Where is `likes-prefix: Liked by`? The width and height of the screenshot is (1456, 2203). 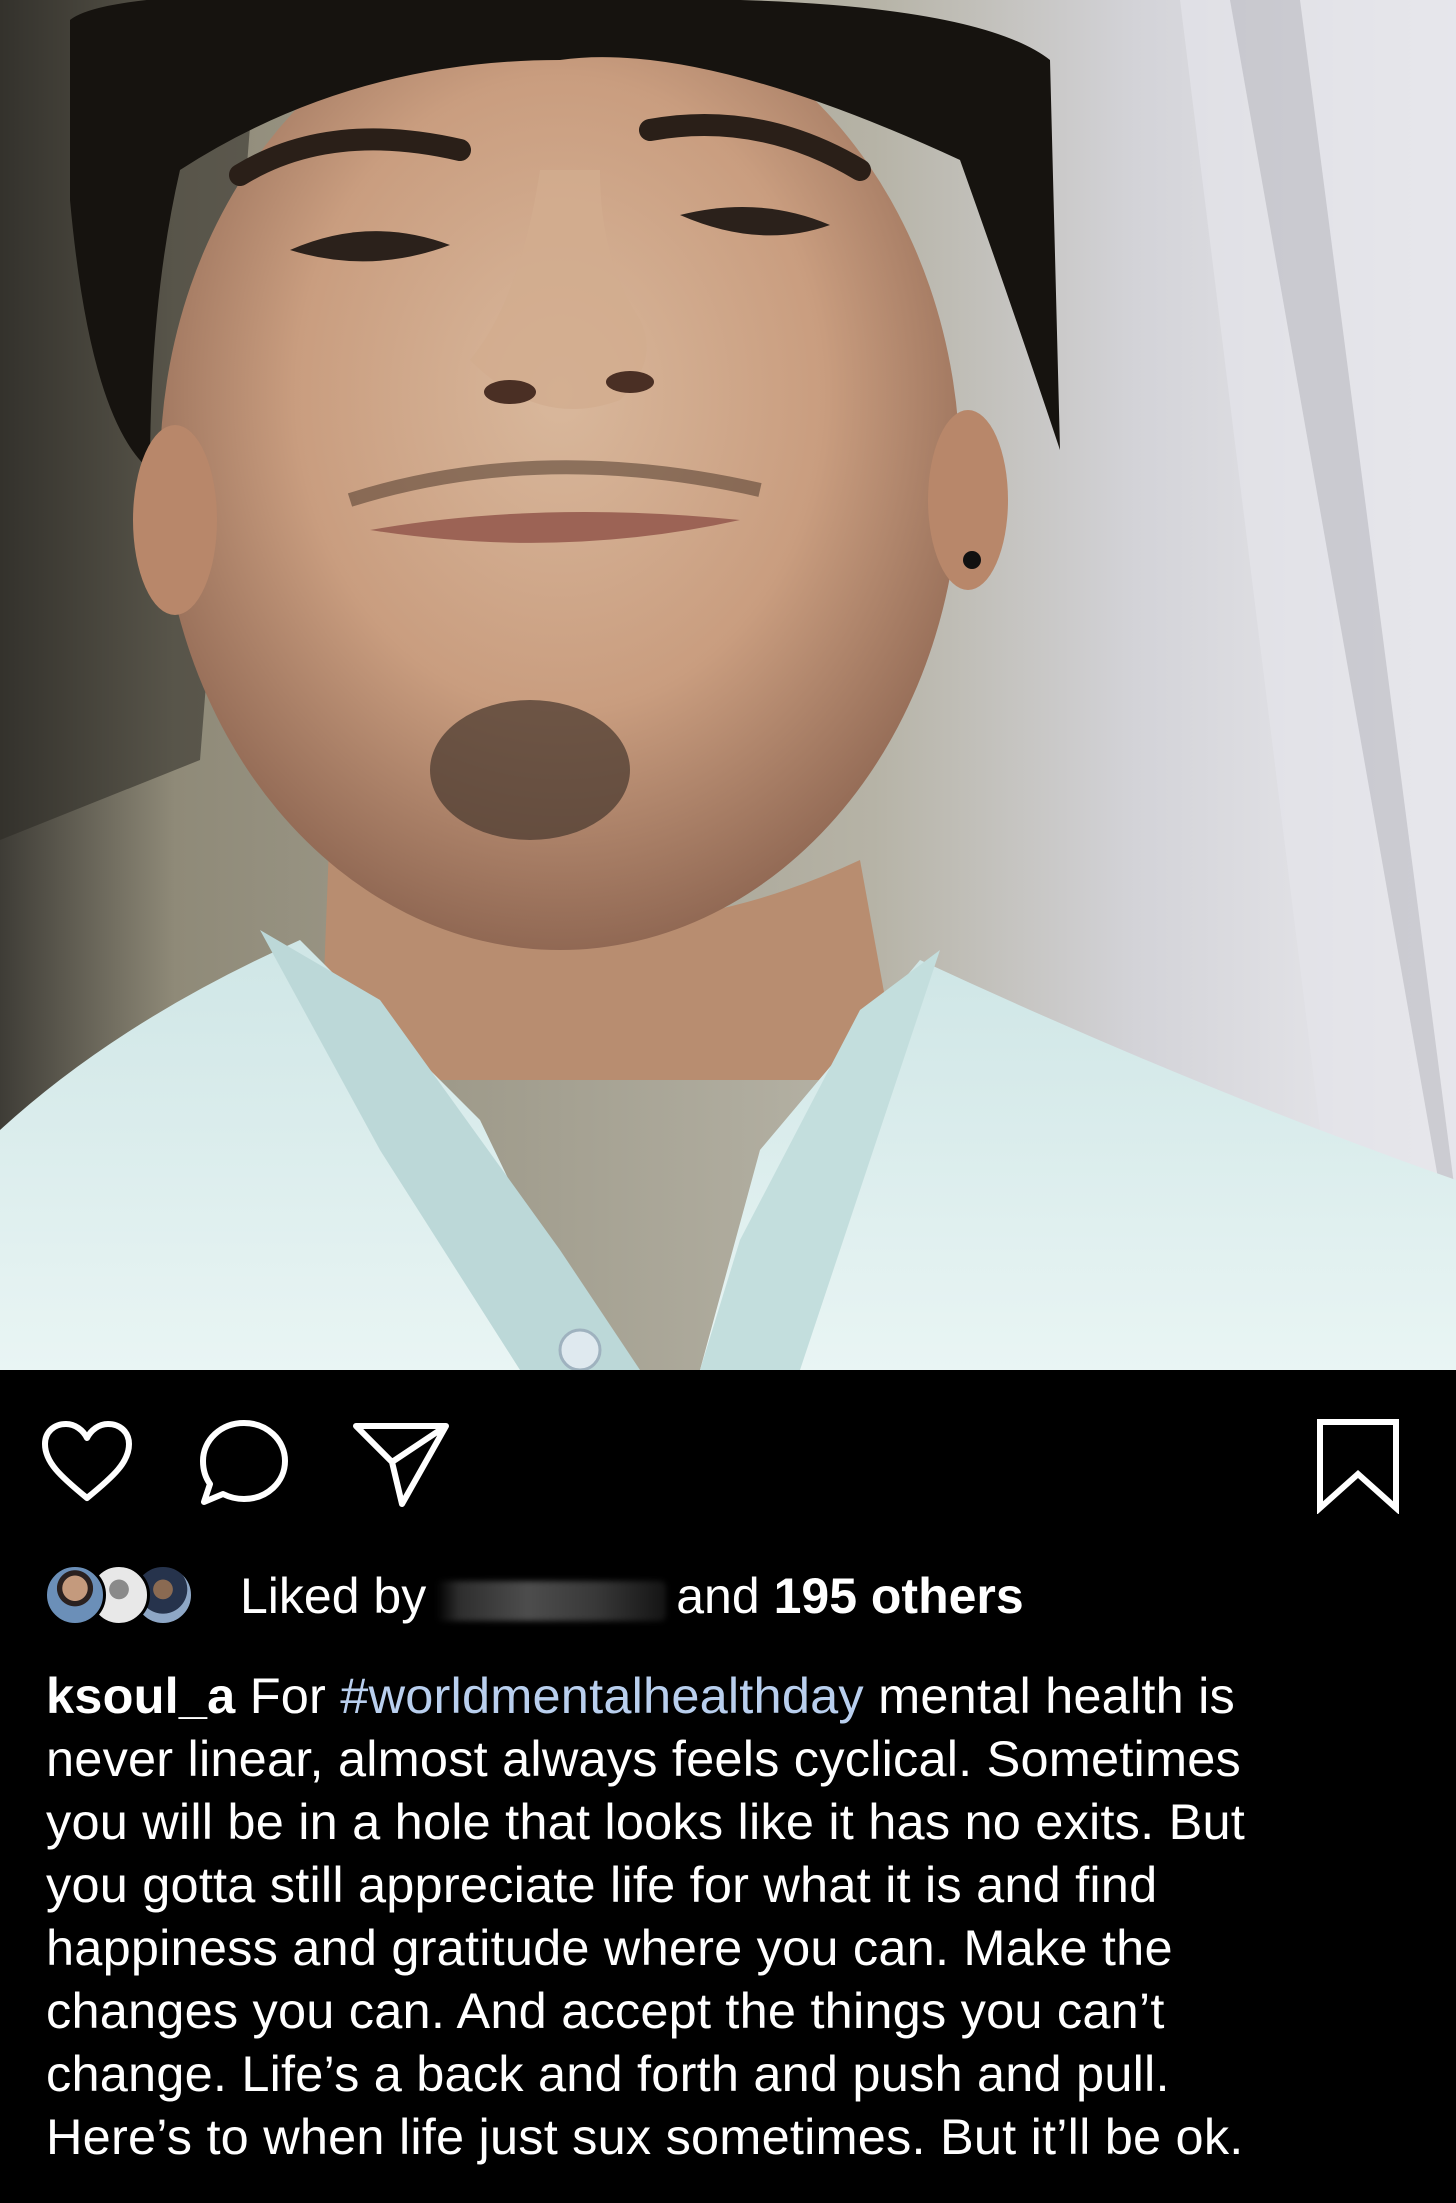
likes-prefix: Liked by is located at coordinates (333, 1596).